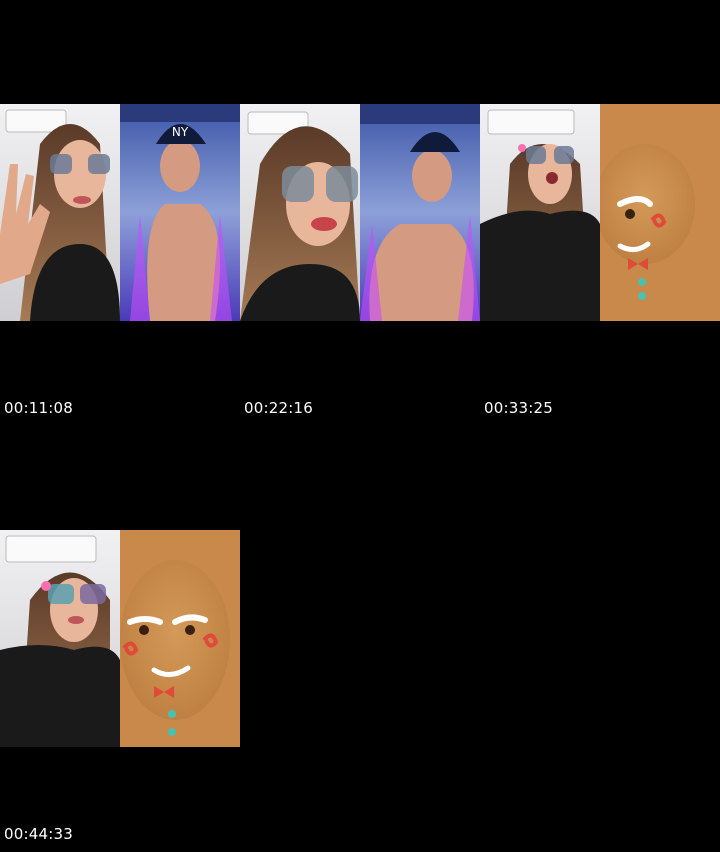 This screenshot has width=720, height=852. I want to click on man-frame, so click(420, 212).